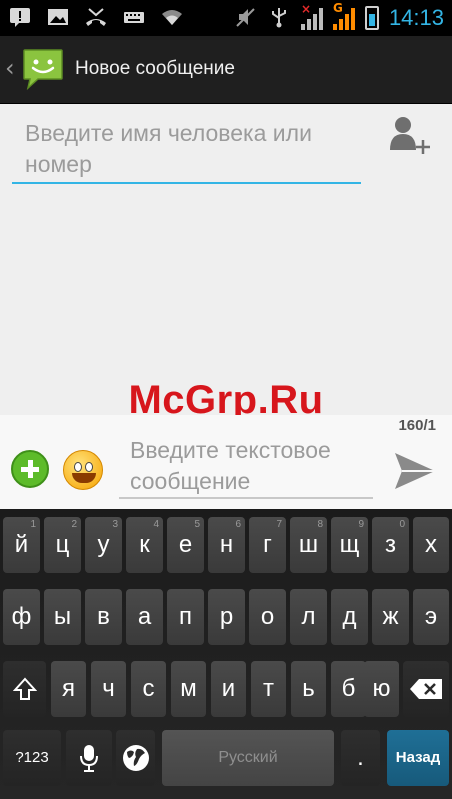 Image resolution: width=452 pixels, height=799 pixels. Describe the element at coordinates (248, 758) in the screenshot. I see `space-key: Русский` at that location.